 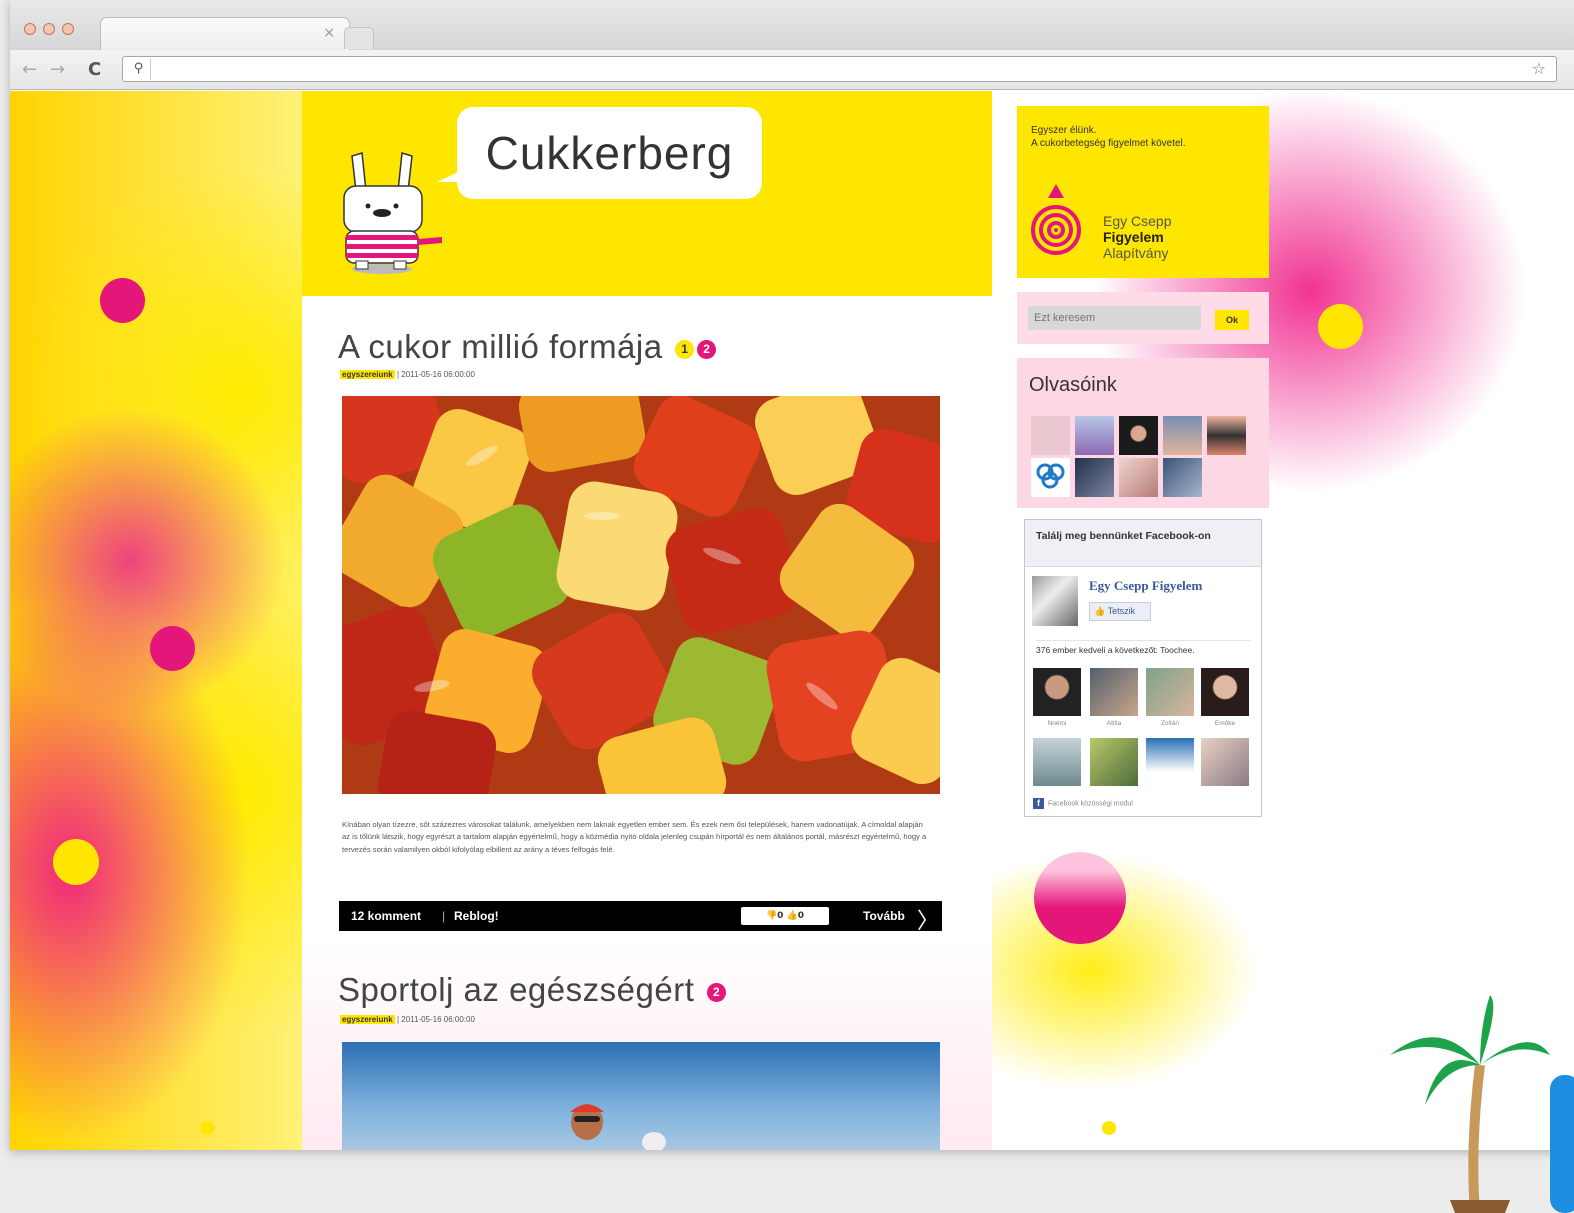 I want to click on facebook-icon: f, so click(x=1038, y=803).